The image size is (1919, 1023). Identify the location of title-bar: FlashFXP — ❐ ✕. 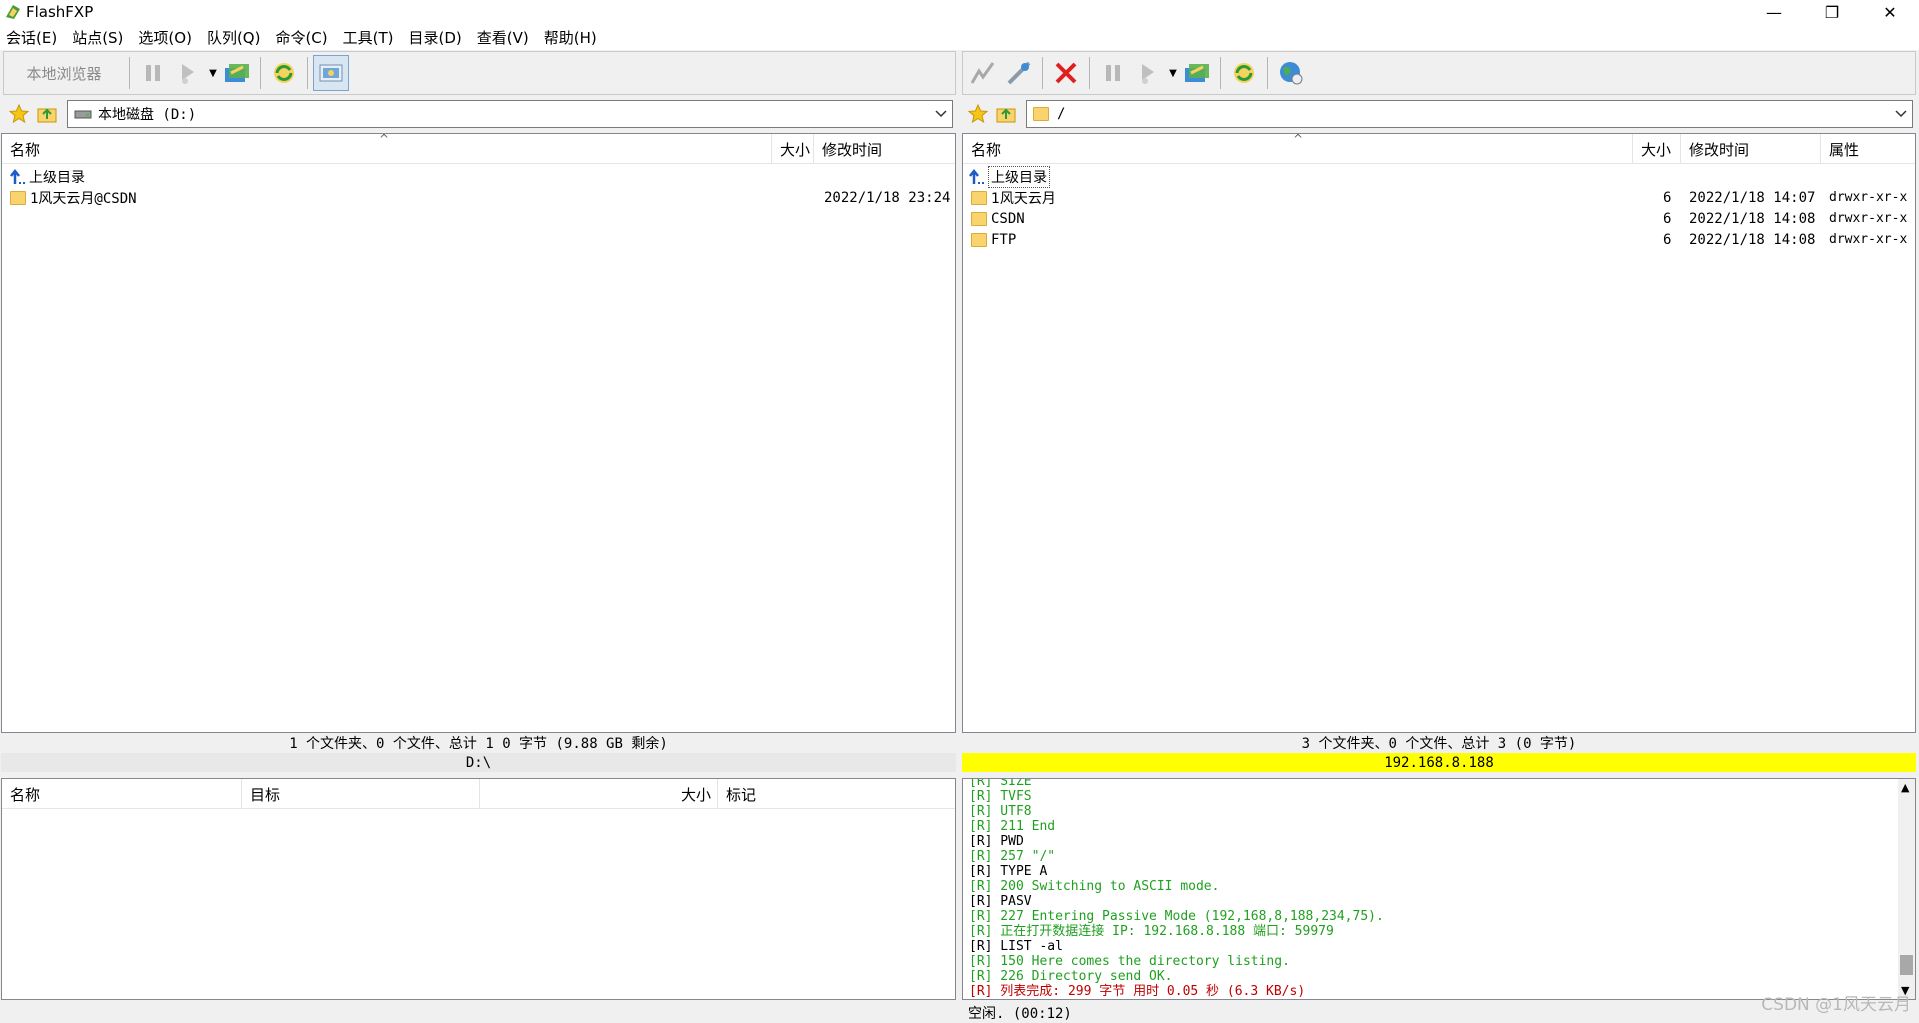
(959, 12).